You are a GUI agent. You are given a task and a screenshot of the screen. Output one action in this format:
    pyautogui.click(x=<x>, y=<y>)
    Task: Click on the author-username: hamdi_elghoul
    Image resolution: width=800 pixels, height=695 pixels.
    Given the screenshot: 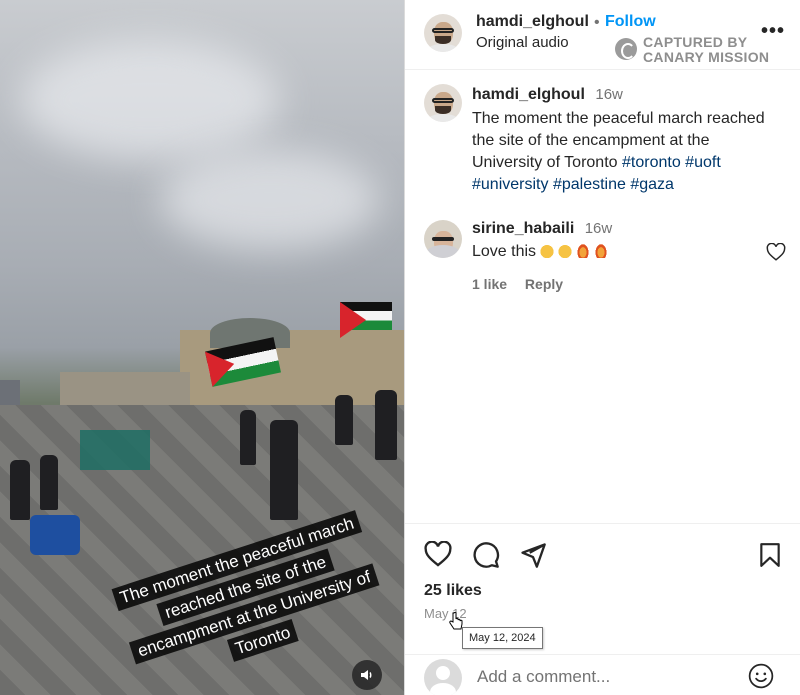 What is the action you would take?
    pyautogui.click(x=532, y=22)
    